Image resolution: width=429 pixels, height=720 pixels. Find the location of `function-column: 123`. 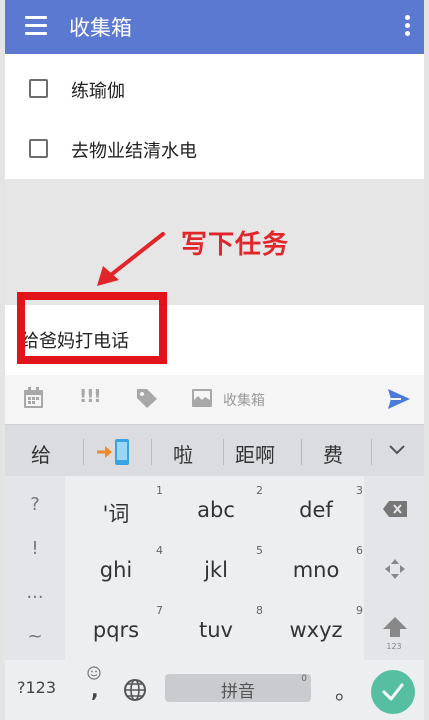

function-column: 123 is located at coordinates (394, 568).